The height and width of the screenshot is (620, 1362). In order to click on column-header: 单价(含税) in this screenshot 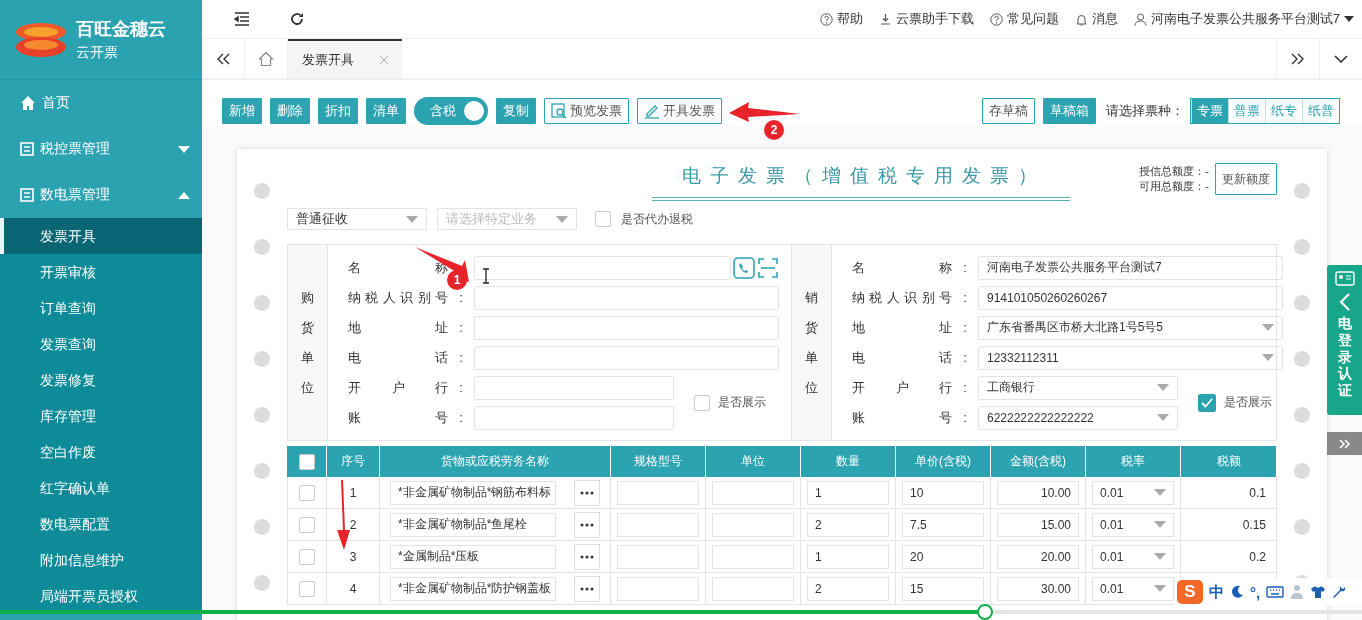, I will do `click(943, 461)`.